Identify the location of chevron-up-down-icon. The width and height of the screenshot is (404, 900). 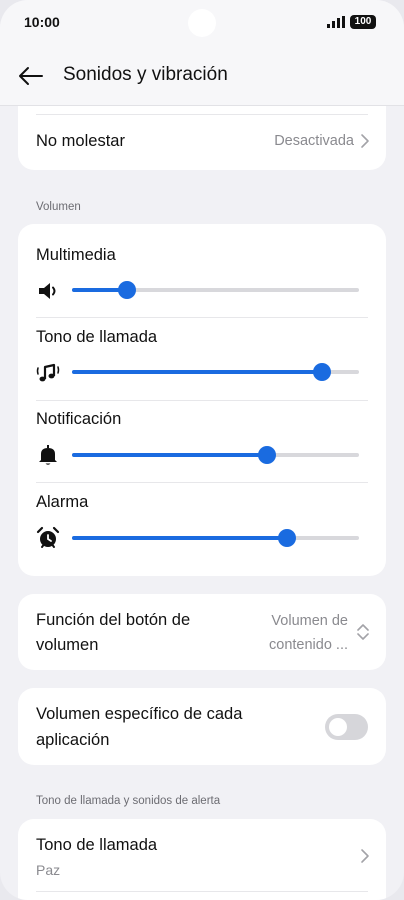
(363, 632).